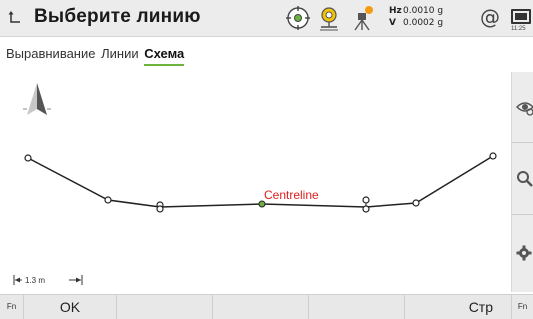 This screenshot has height=319, width=533. What do you see at coordinates (416, 17) in the screenshot?
I see `angle-readout: Hz0.0010 g V 0.0002 g` at bounding box center [416, 17].